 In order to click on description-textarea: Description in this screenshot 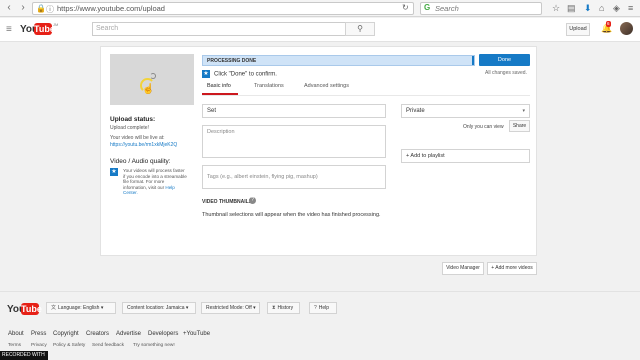, I will do `click(294, 141)`.